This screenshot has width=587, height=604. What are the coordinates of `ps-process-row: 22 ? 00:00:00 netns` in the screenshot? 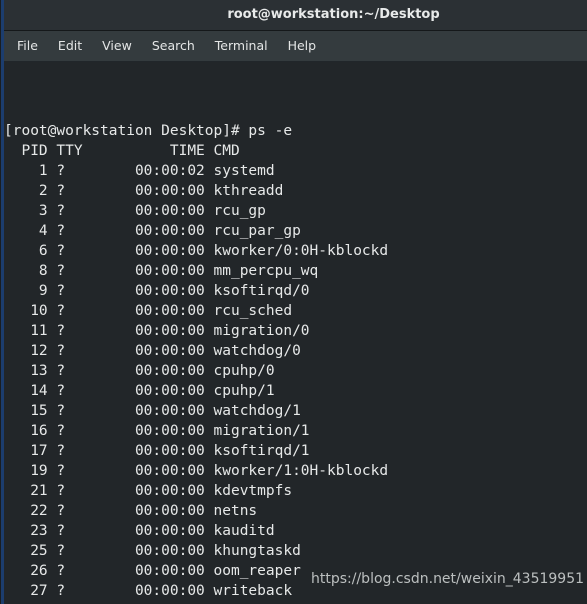 It's located at (131, 511).